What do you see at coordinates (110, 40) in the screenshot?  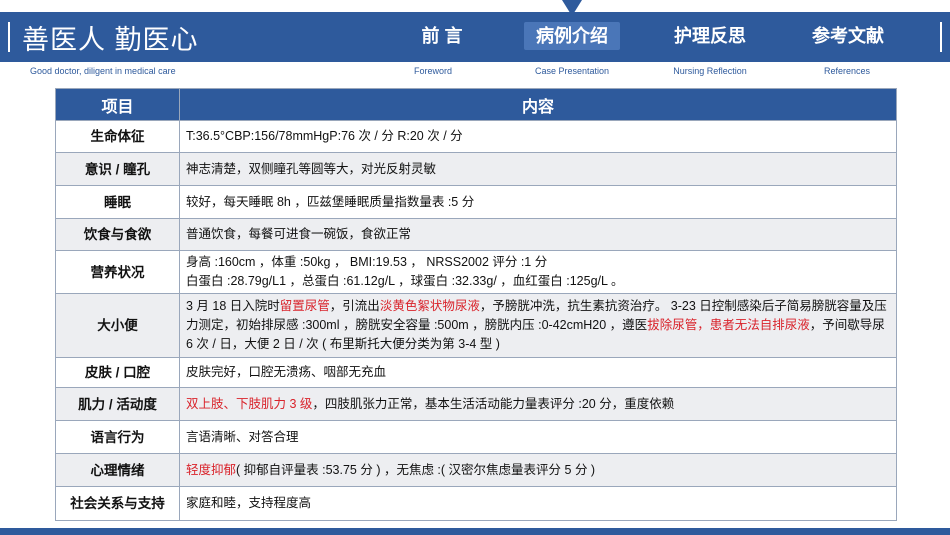 I see `brand-title: 善医人 勤医心` at bounding box center [110, 40].